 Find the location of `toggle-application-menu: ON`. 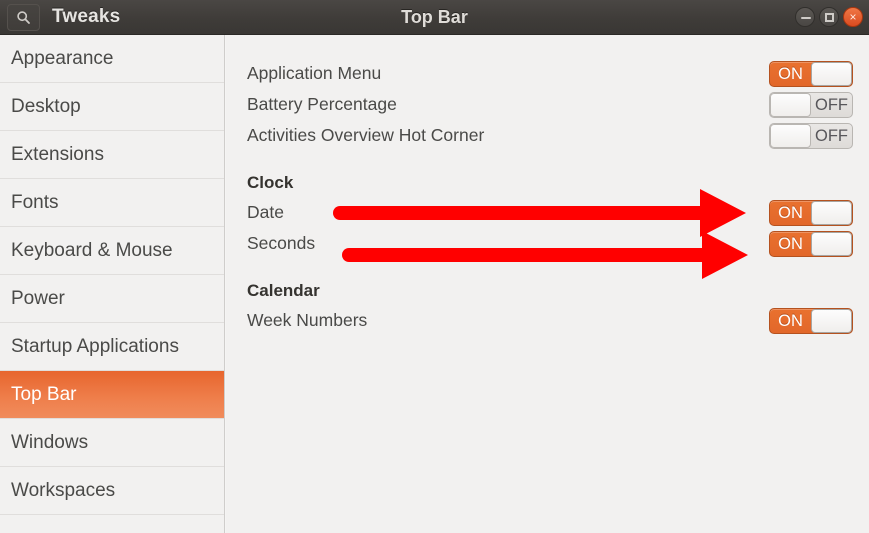

toggle-application-menu: ON is located at coordinates (811, 74).